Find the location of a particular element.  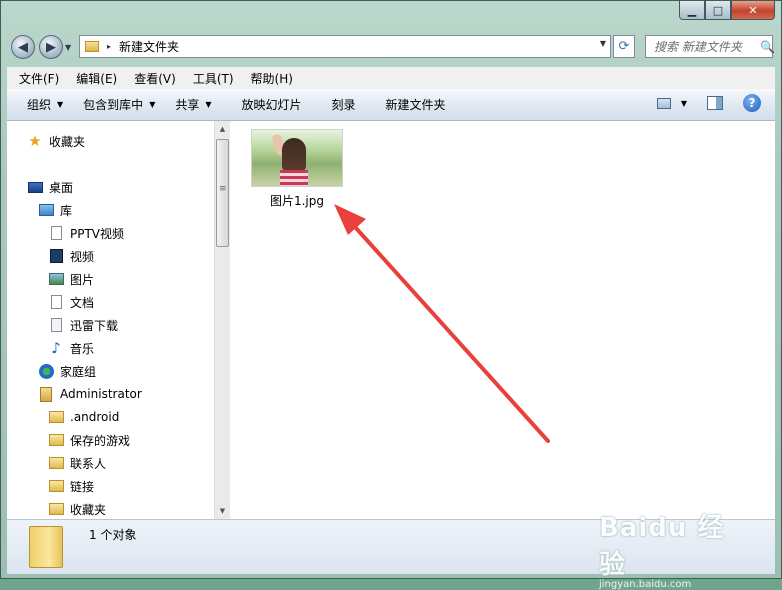

nav-item-desktop: 桌面 is located at coordinates (50, 187).